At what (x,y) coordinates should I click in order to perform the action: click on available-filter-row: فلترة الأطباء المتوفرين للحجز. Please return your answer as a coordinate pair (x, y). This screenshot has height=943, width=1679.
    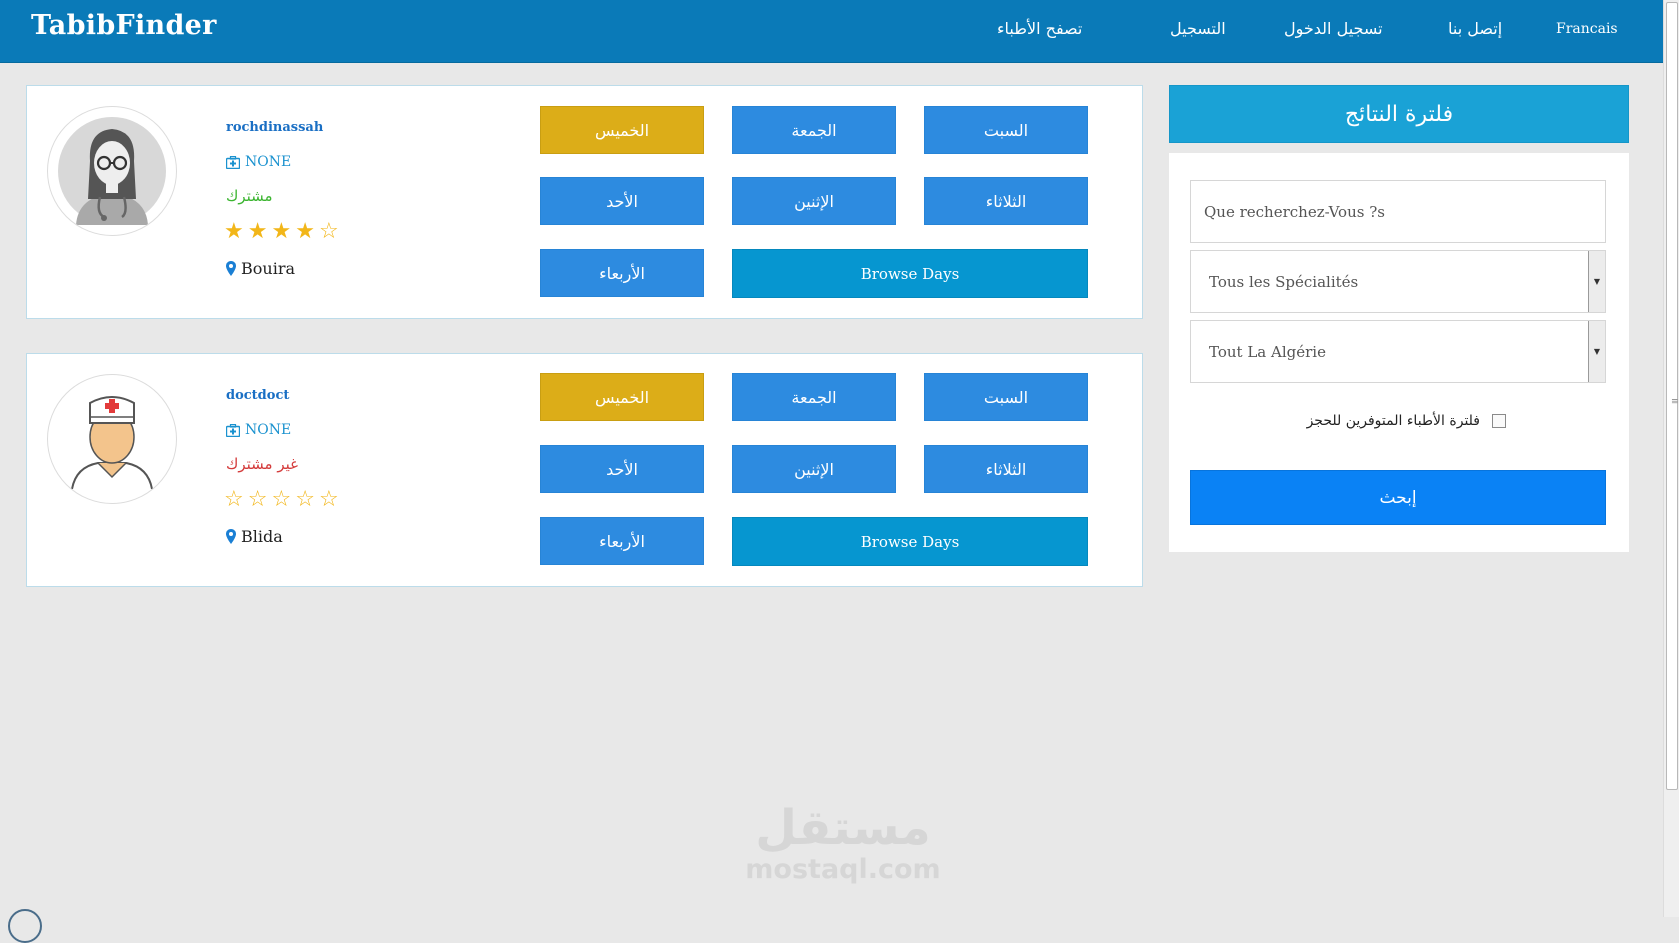
    Looking at the image, I should click on (1398, 421).